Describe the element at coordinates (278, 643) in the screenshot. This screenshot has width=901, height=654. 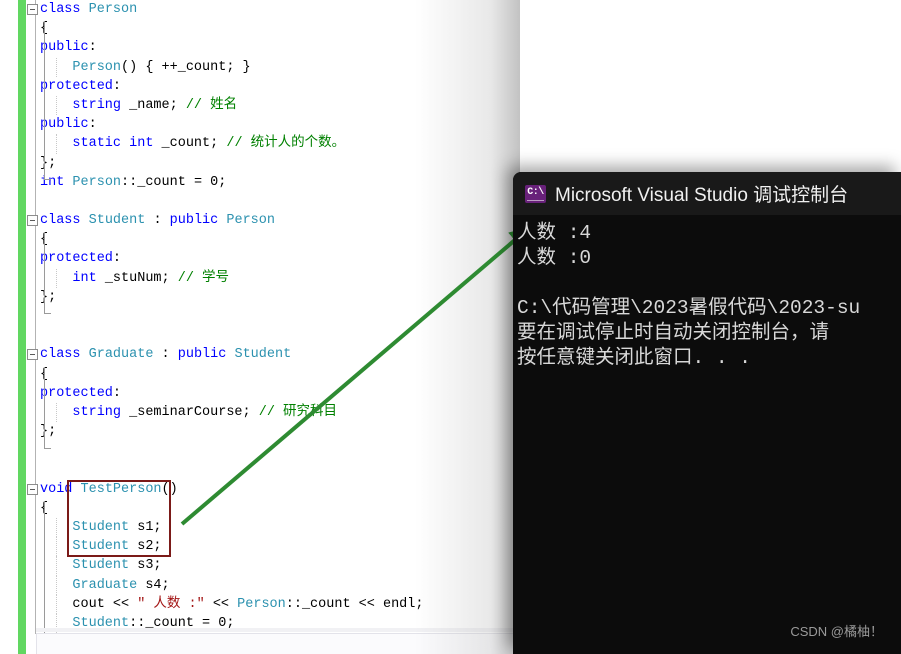
I see `editor-bottom-strip` at that location.